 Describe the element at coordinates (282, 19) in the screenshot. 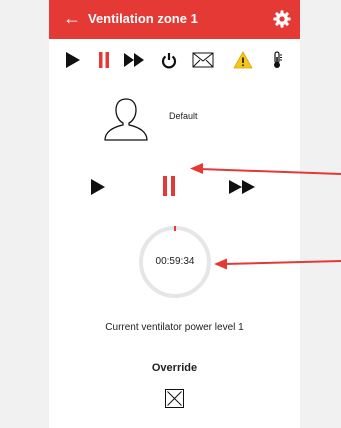

I see `gear-icon` at that location.